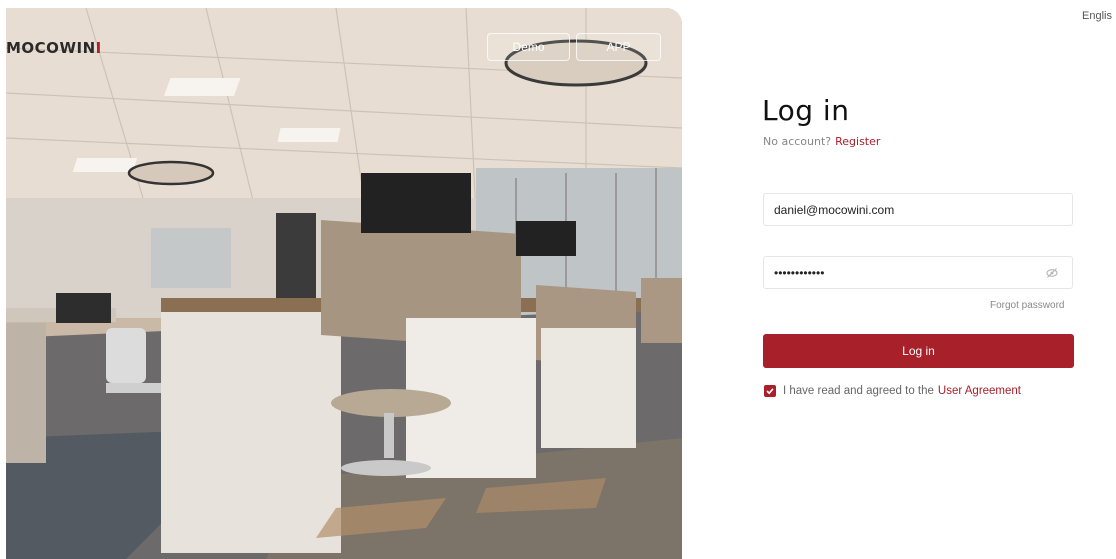 Image resolution: width=1116 pixels, height=559 pixels. What do you see at coordinates (899, 272) in the screenshot?
I see `password-field` at bounding box center [899, 272].